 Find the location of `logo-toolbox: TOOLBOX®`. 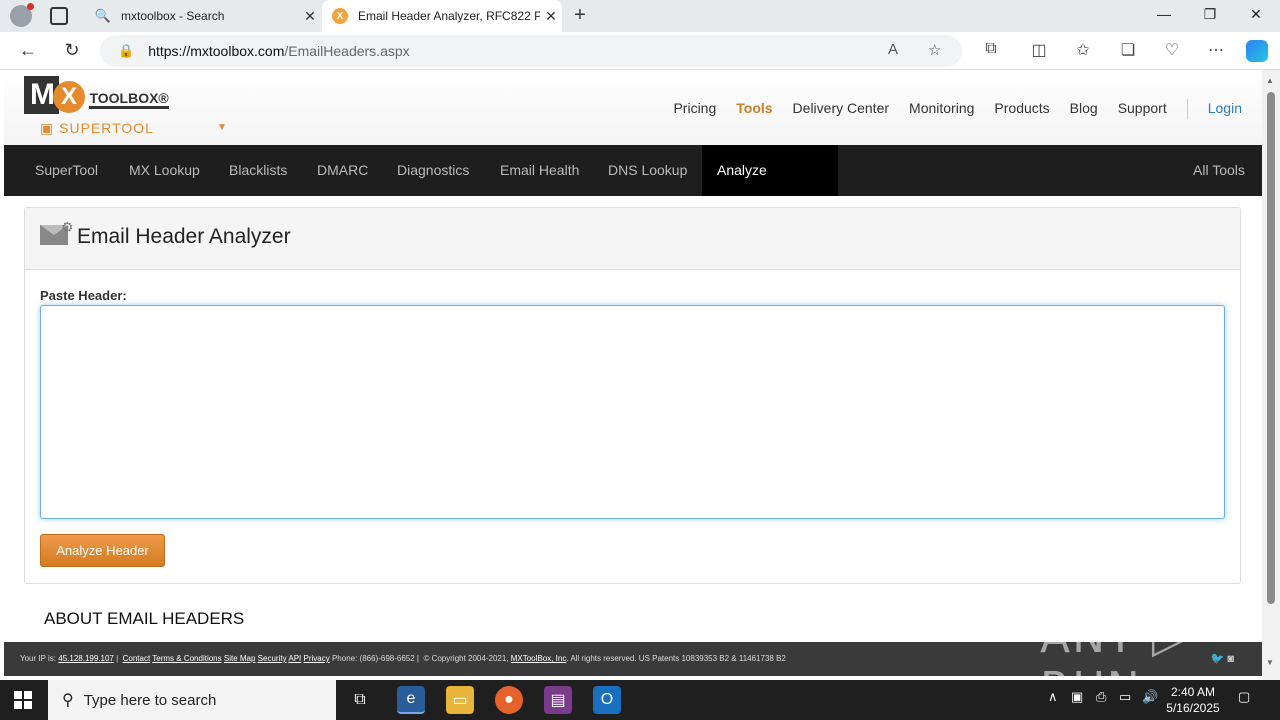

logo-toolbox: TOOLBOX® is located at coordinates (129, 100).